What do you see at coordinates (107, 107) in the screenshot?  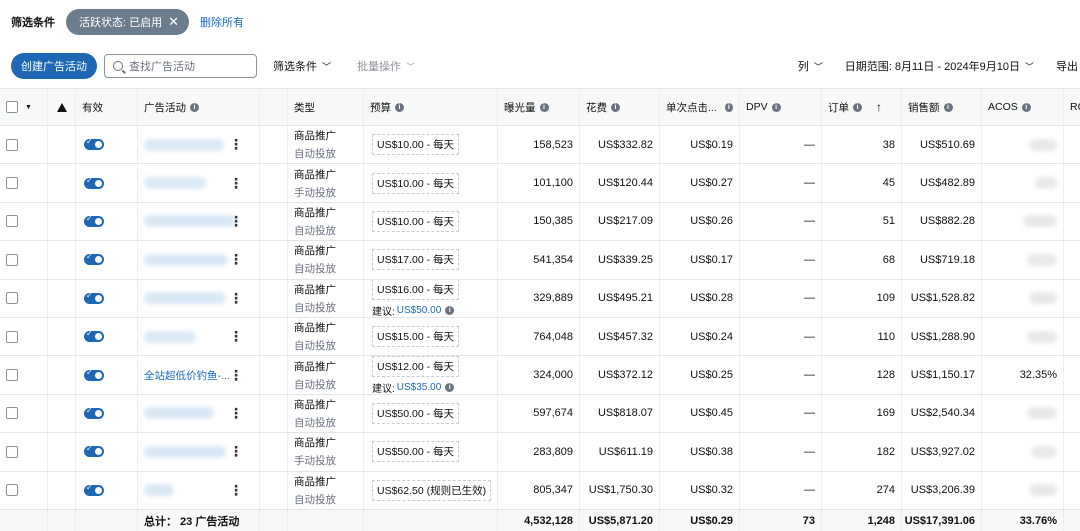 I see `active-column-header: 有效` at bounding box center [107, 107].